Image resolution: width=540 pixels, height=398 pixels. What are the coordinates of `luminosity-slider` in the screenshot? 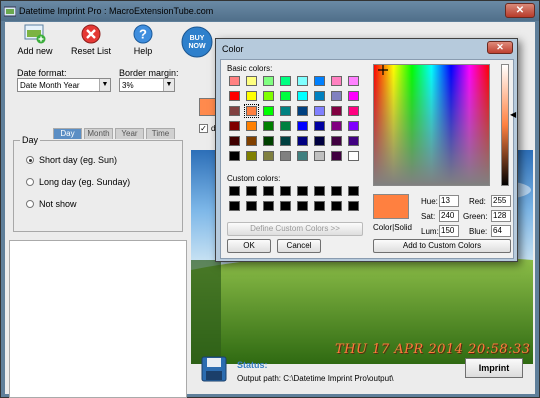 It's located at (505, 125).